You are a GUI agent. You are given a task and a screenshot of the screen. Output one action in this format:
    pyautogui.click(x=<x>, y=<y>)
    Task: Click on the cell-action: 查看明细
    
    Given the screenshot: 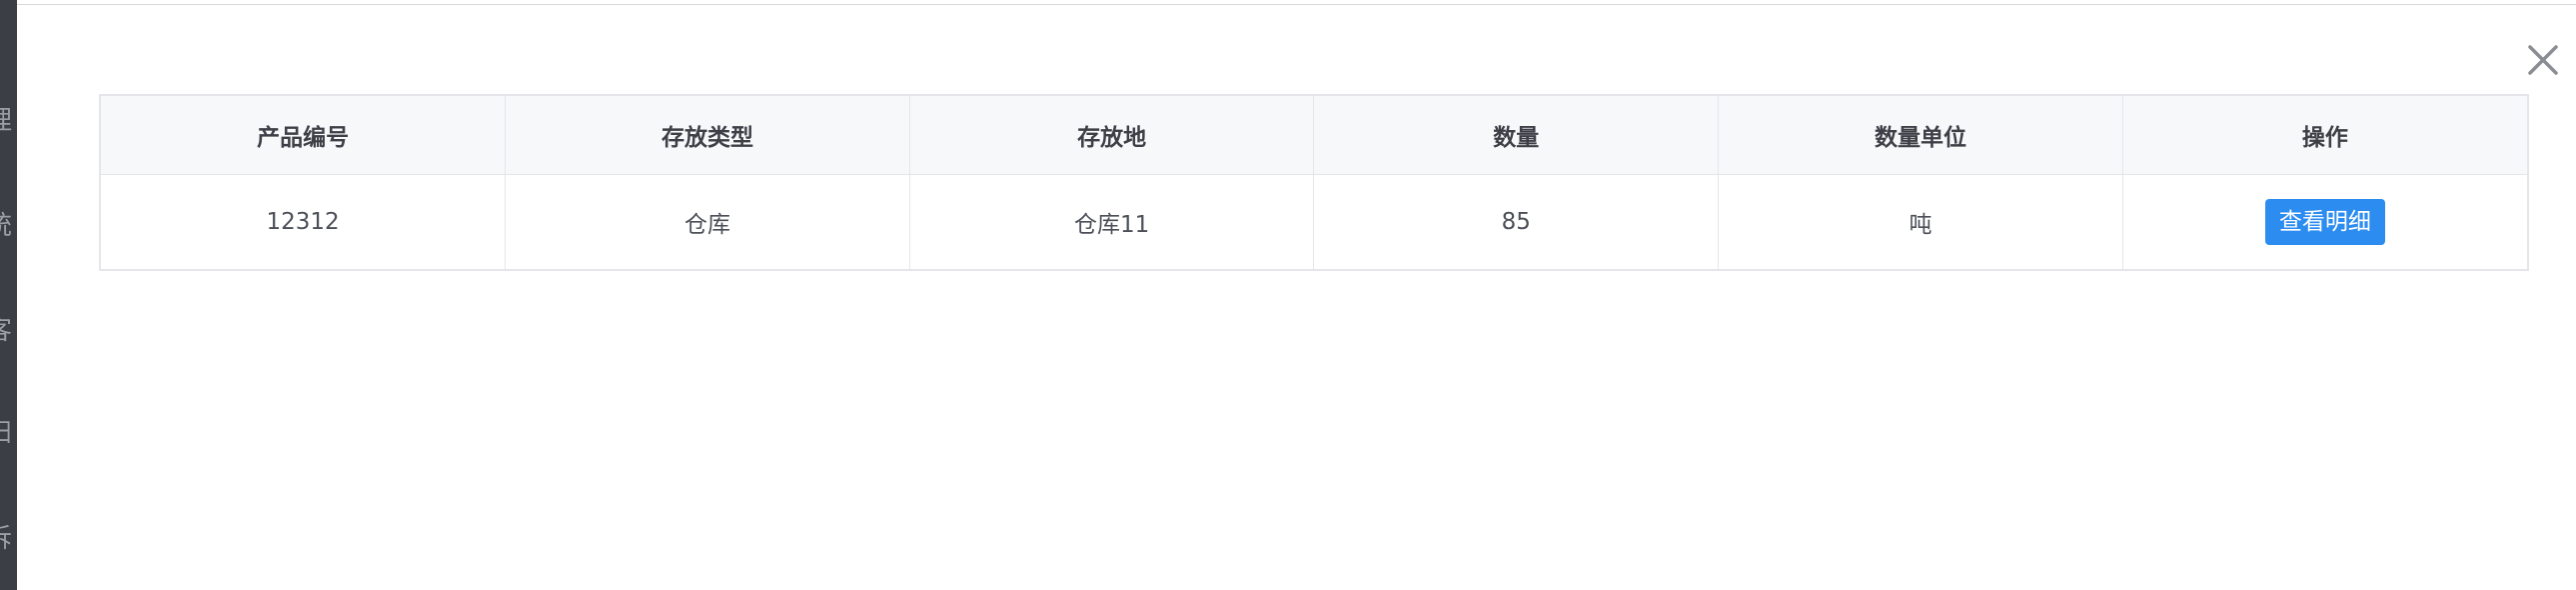 What is the action you would take?
    pyautogui.click(x=2324, y=222)
    